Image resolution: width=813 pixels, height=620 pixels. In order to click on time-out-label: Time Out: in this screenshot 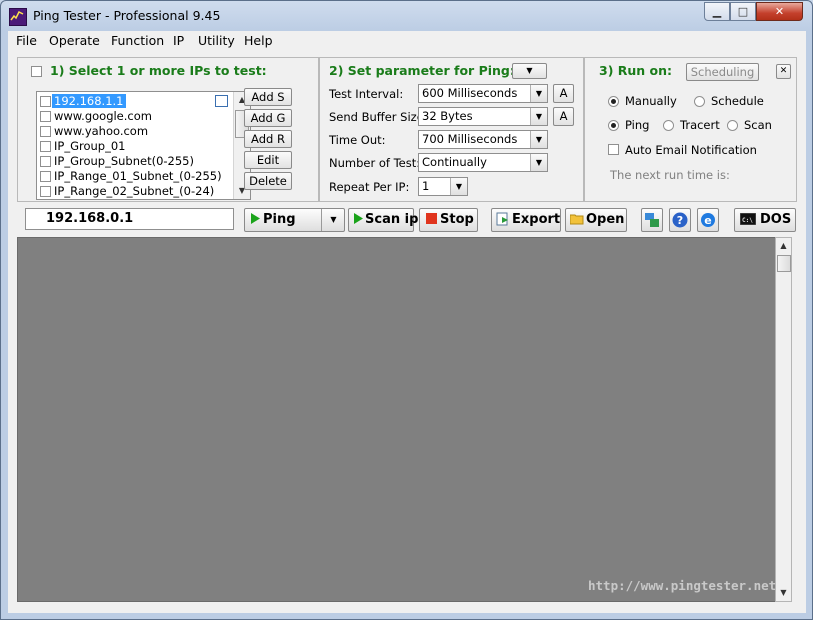, I will do `click(357, 140)`.